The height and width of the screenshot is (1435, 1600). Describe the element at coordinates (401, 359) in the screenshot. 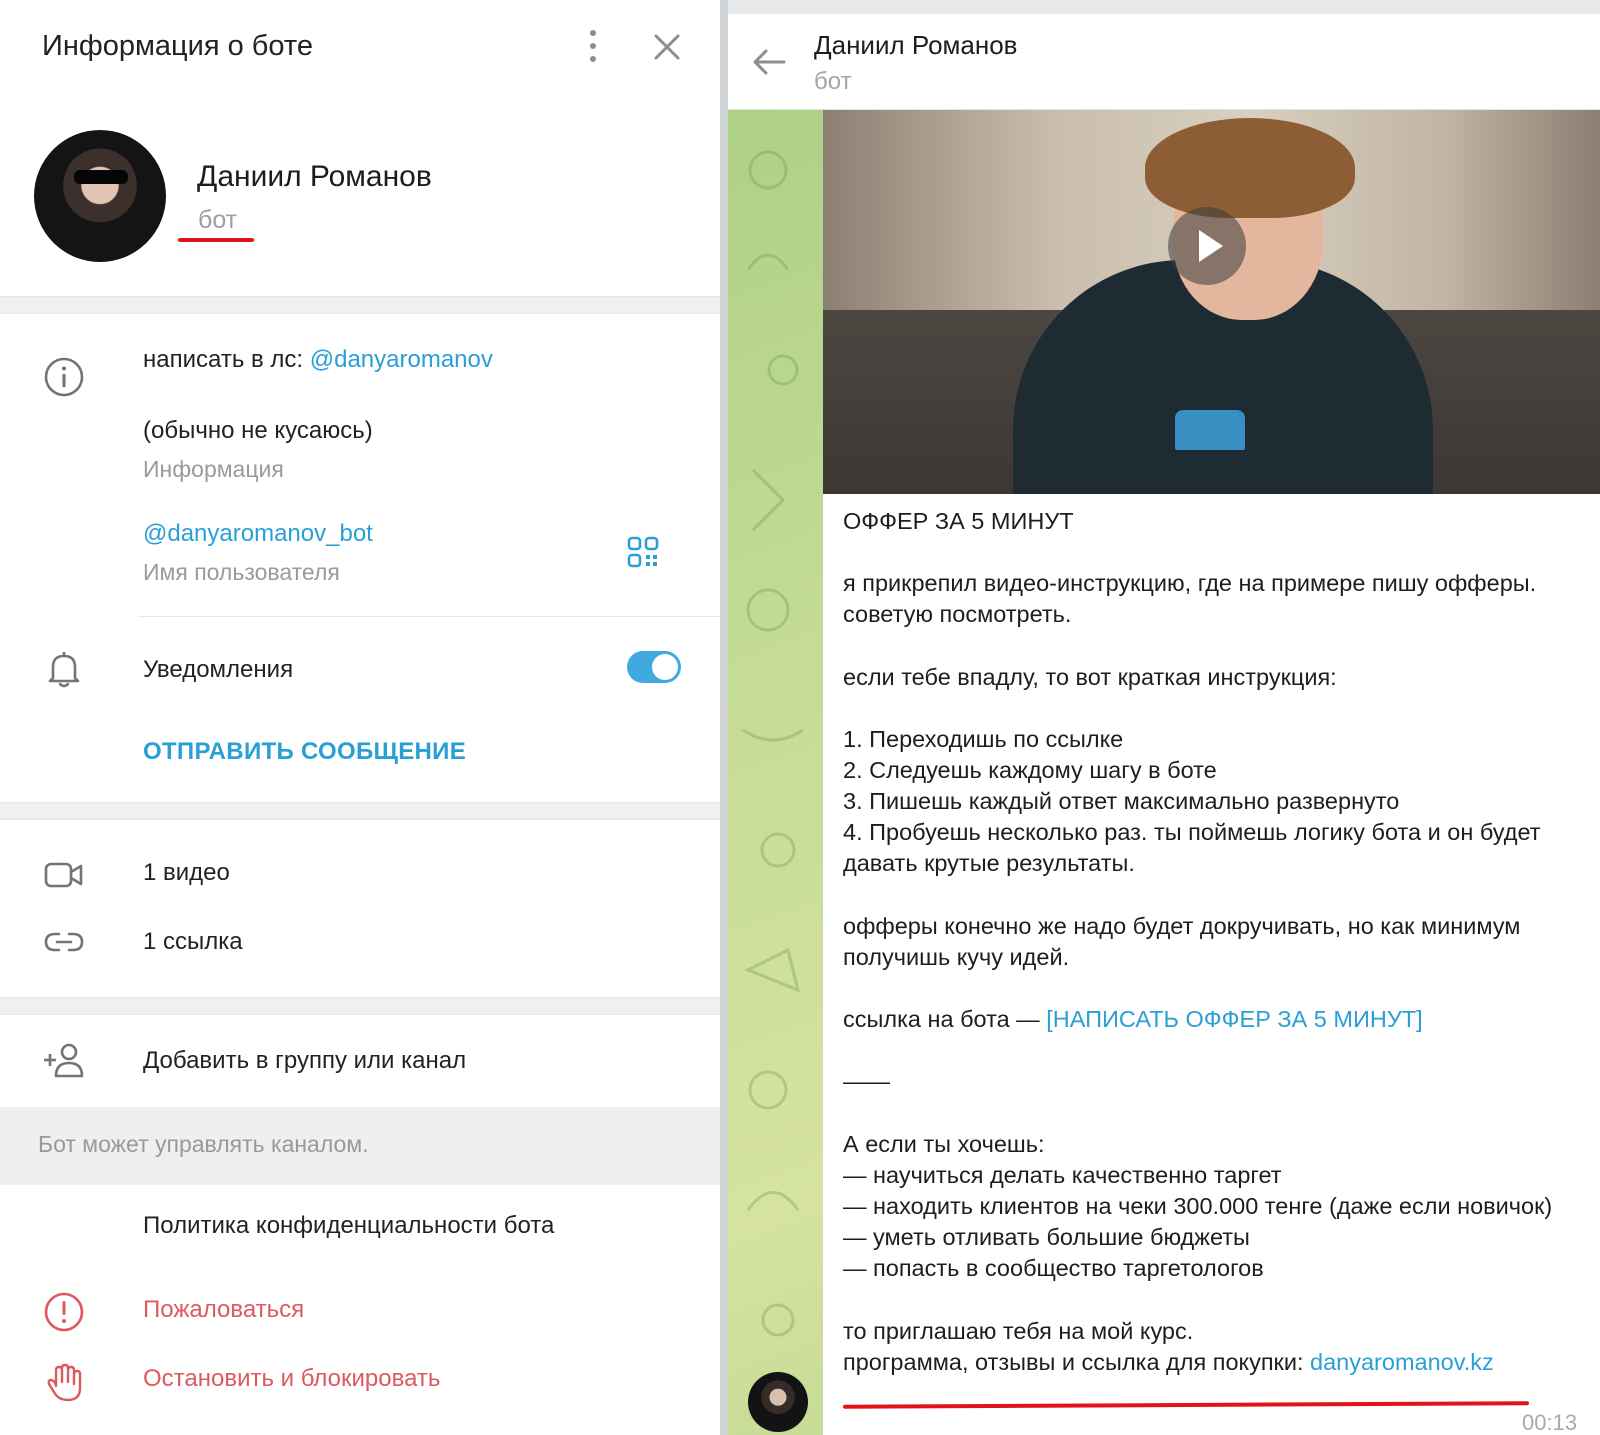

I see `bio-mention-link: @danyaromanov` at that location.